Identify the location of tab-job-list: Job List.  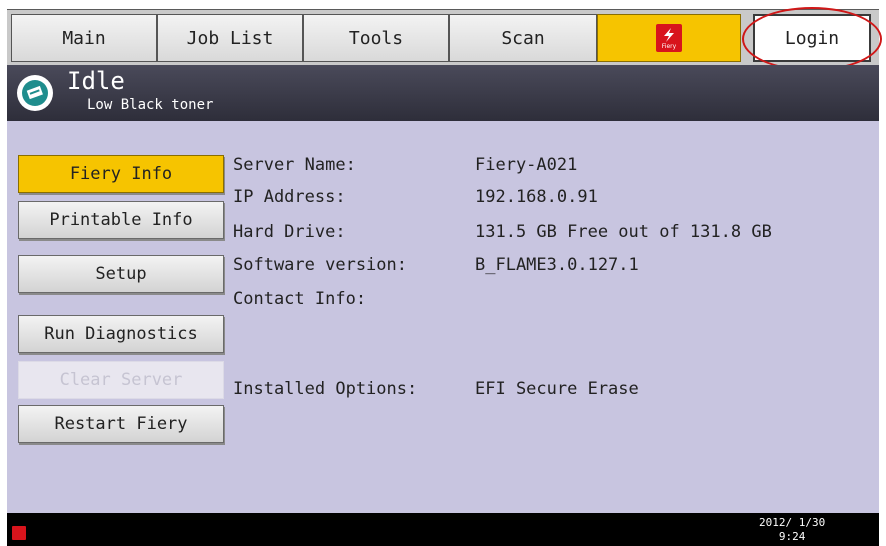
(230, 38).